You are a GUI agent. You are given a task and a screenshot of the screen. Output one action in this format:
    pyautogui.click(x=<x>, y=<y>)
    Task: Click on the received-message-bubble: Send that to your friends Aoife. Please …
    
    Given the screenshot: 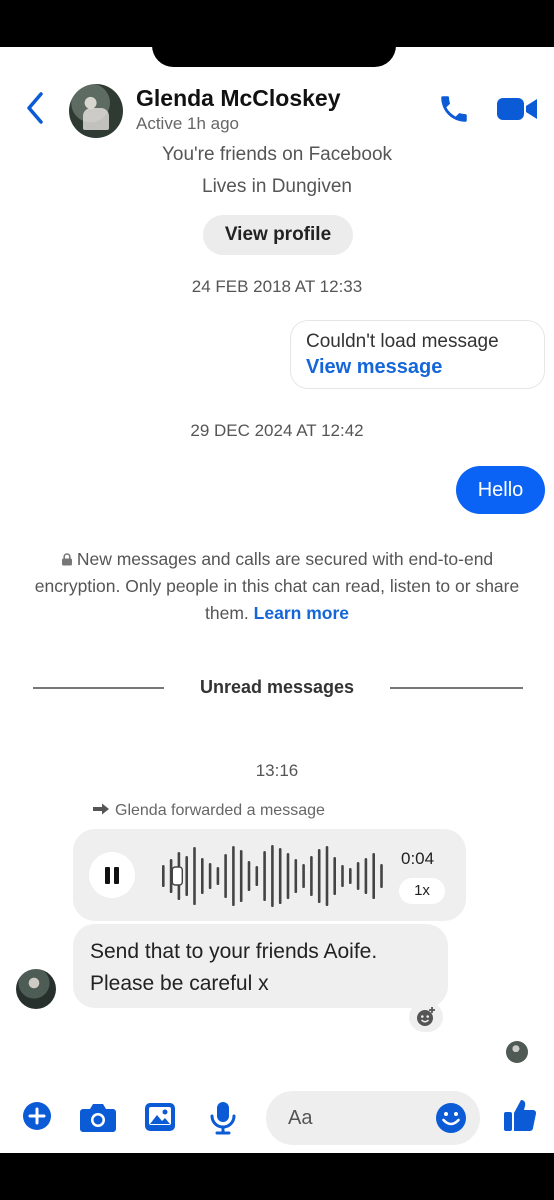 What is the action you would take?
    pyautogui.click(x=260, y=966)
    